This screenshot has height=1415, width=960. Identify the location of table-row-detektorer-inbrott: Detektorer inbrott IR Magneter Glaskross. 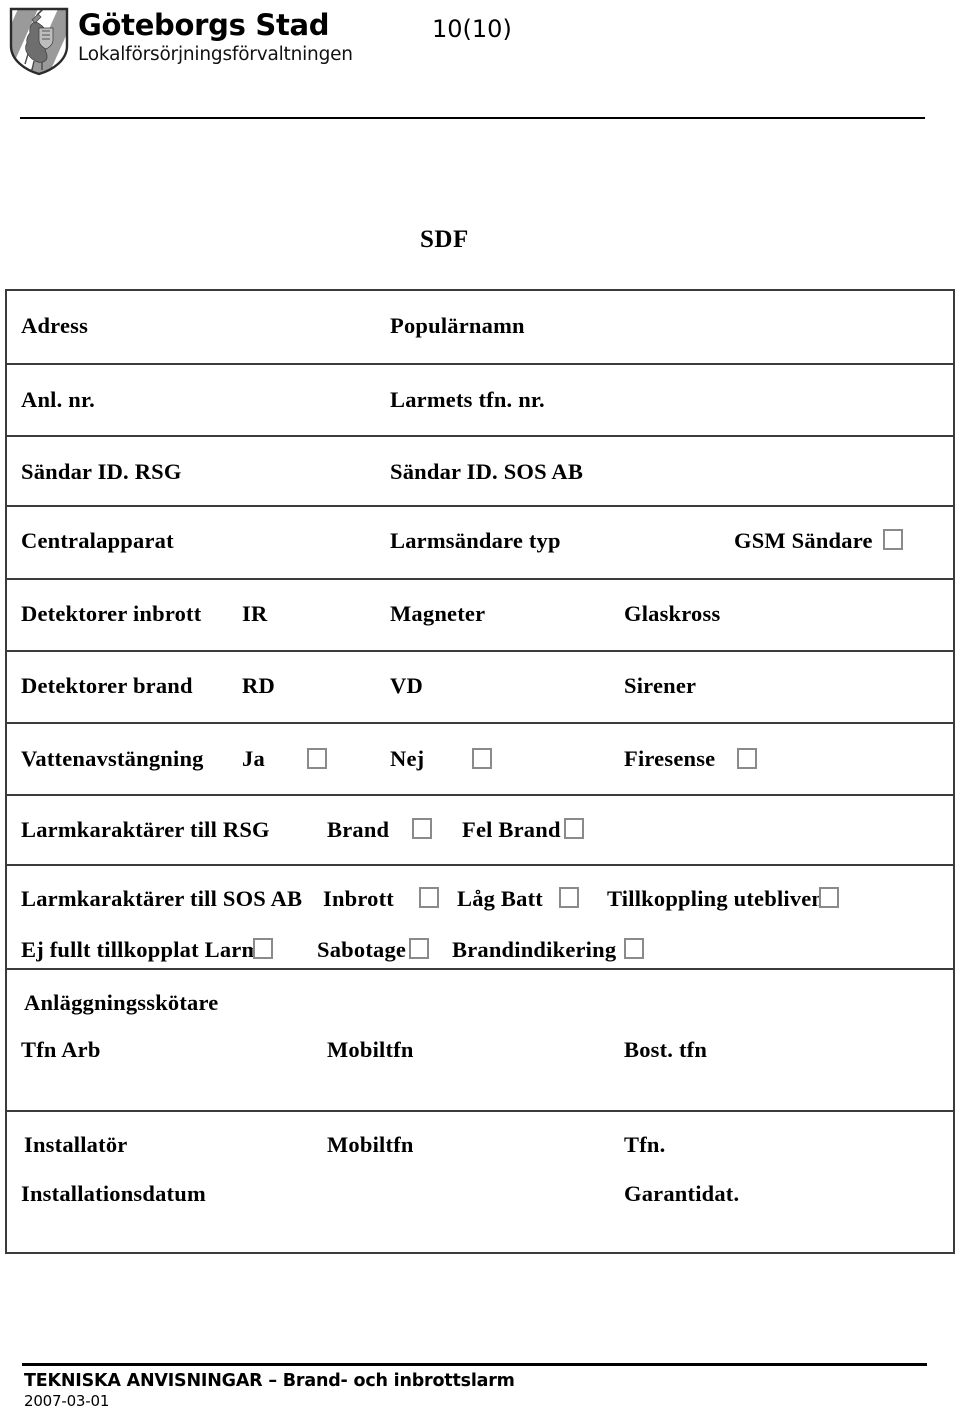
(480, 615).